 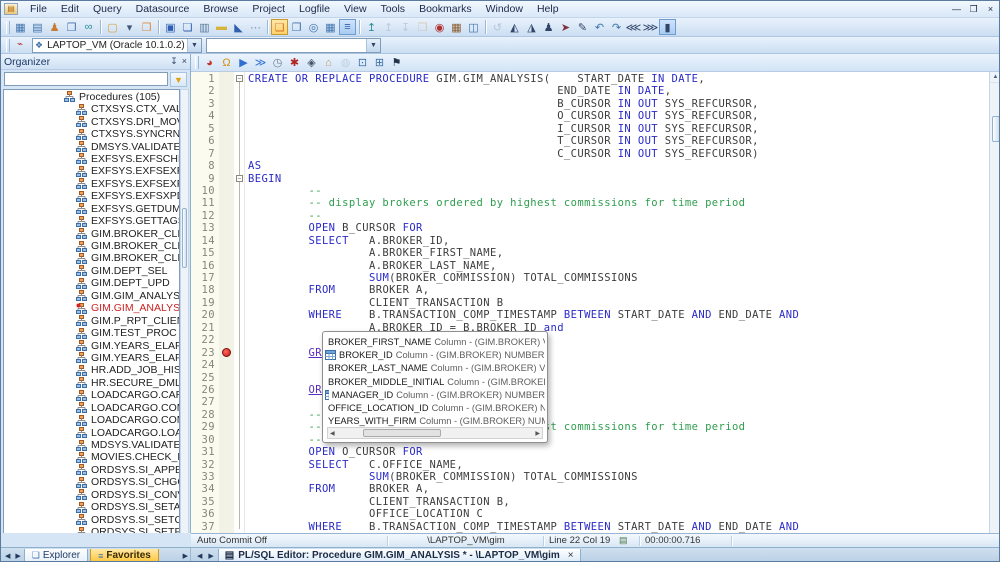 I want to click on code-line: SELECT A.BROKER_ID,, so click(x=618, y=241).